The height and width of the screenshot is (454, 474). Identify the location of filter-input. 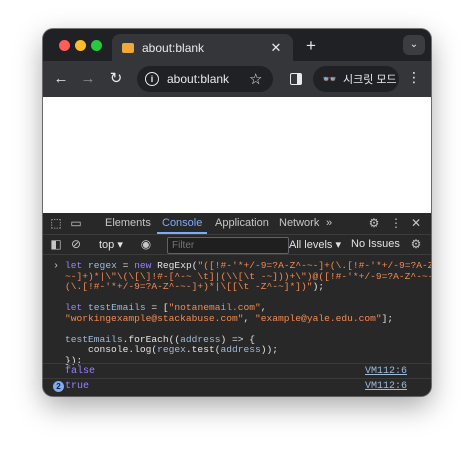
(228, 245).